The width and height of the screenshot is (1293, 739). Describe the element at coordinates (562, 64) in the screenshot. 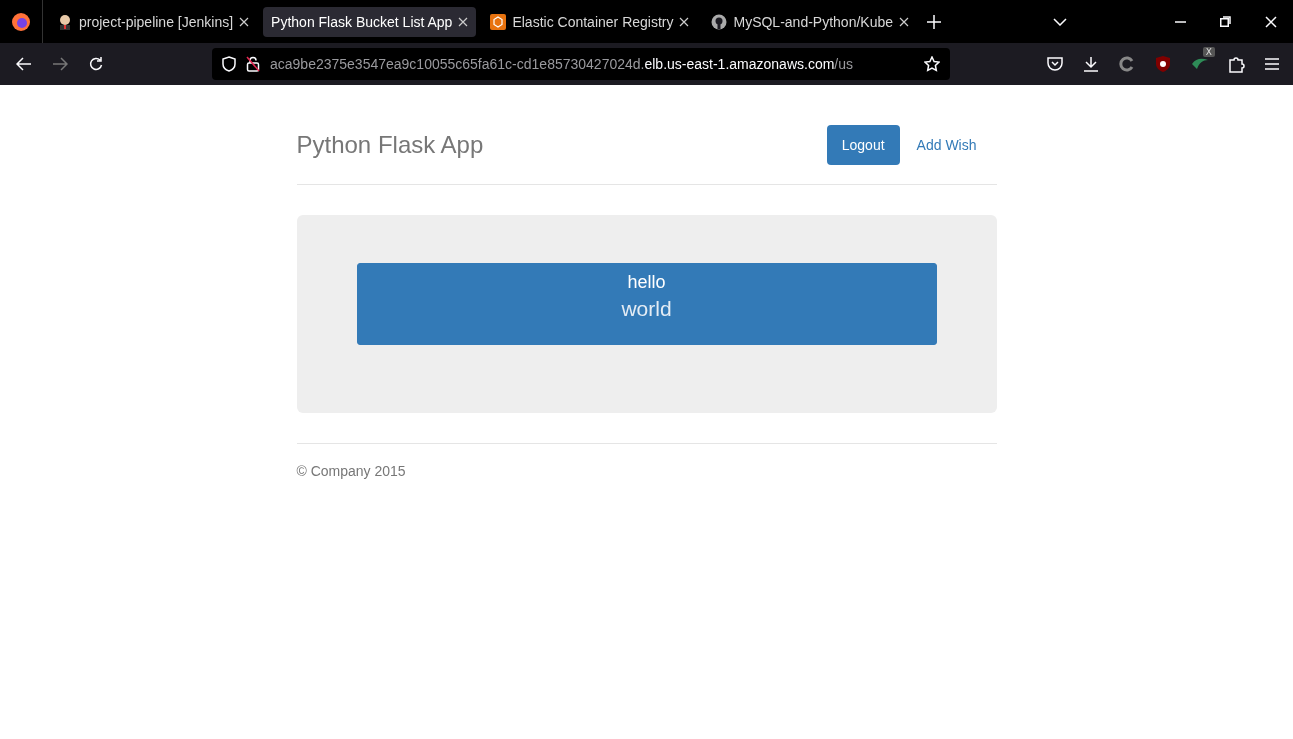

I see `url-text: aca9be2375e3547ea9c10055c65fa61c-cd1e85730427024d.elb.us-east-1.amazonaws.com/us` at that location.